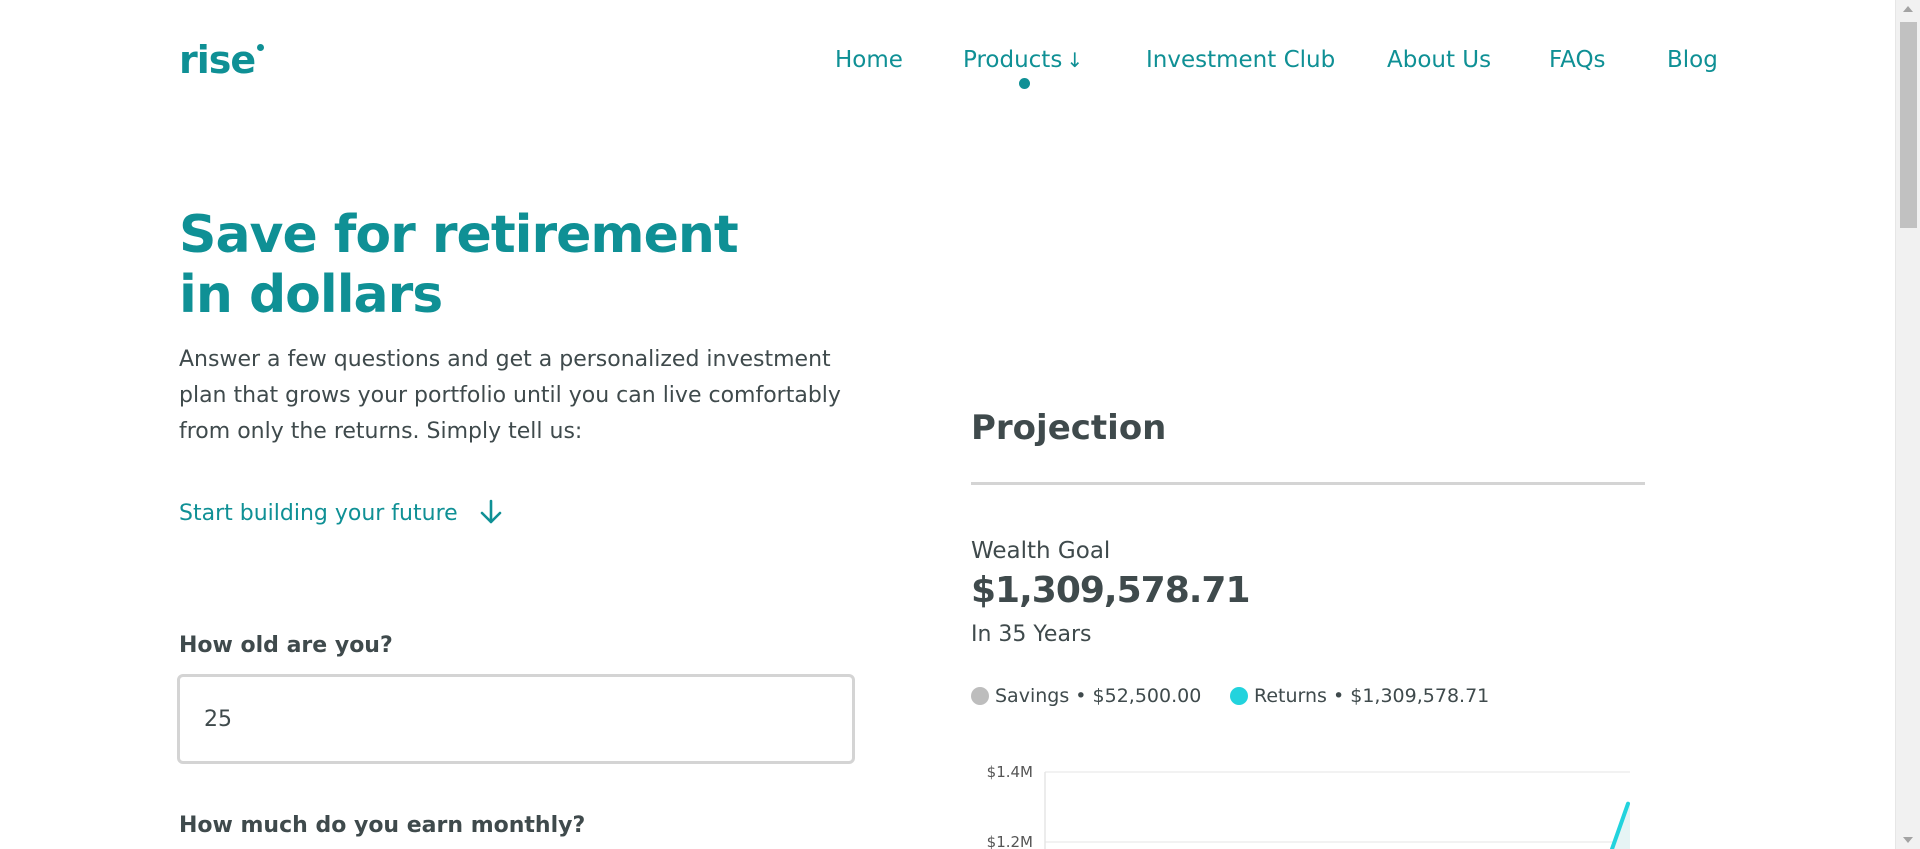  Describe the element at coordinates (1908, 840) in the screenshot. I see `scroll-down-icon` at that location.